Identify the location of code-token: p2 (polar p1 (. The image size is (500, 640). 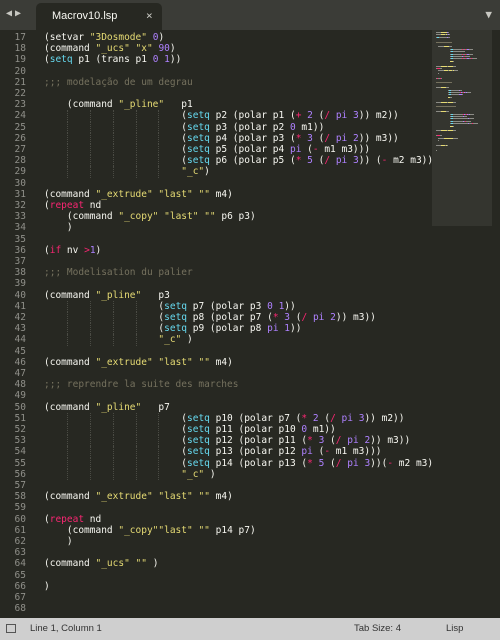
(252, 116).